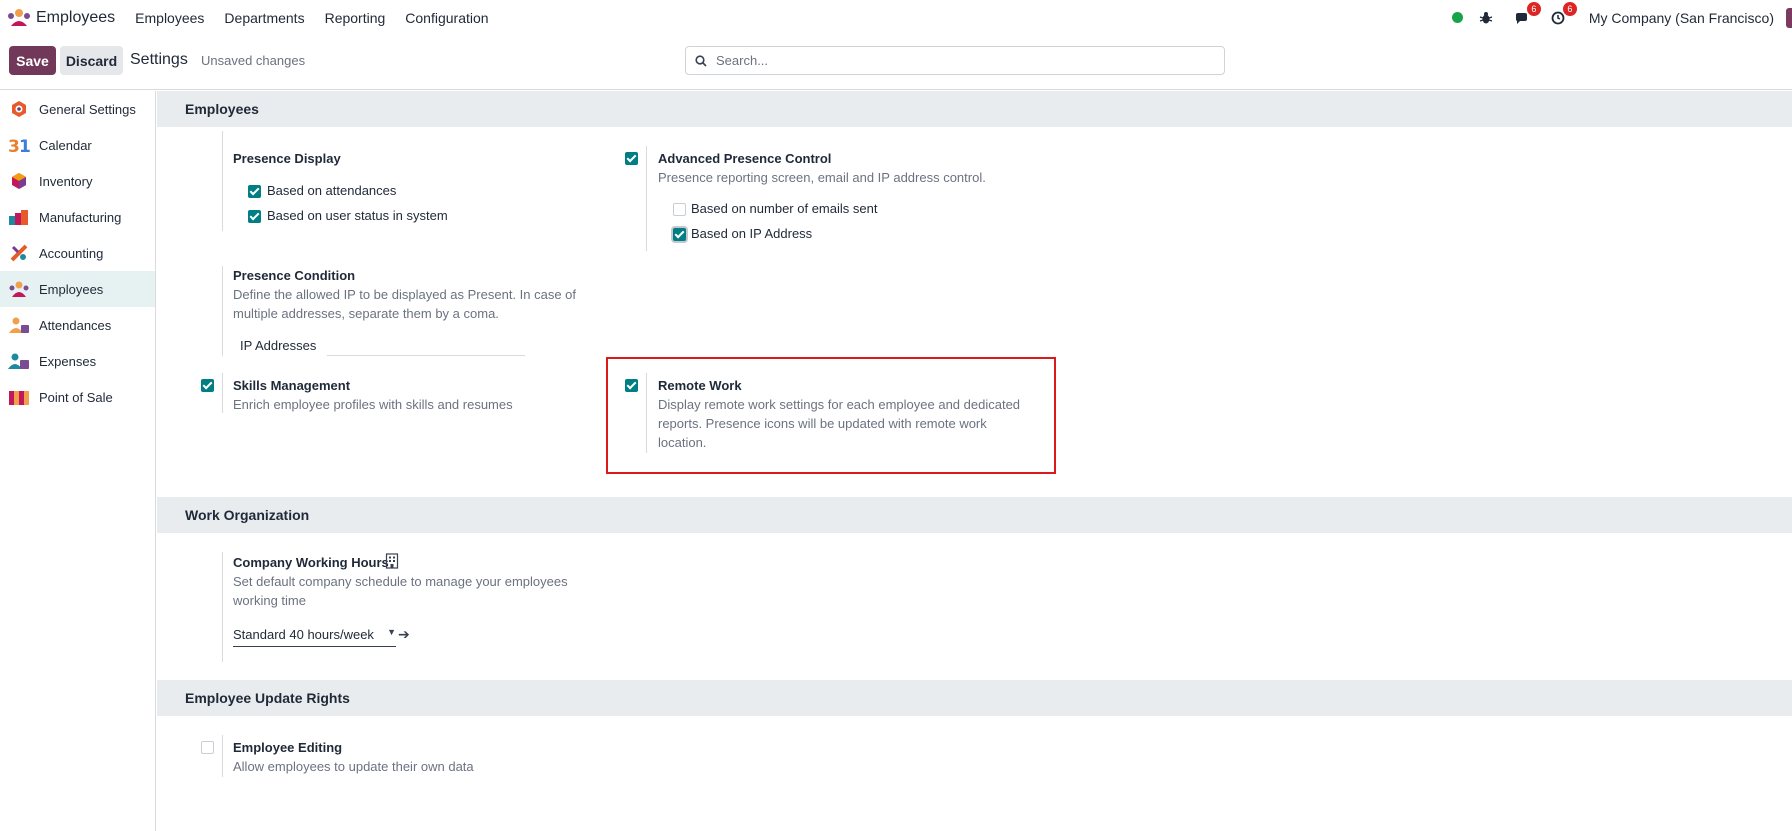  What do you see at coordinates (391, 632) in the screenshot?
I see `chevron-down-icon: ▼` at bounding box center [391, 632].